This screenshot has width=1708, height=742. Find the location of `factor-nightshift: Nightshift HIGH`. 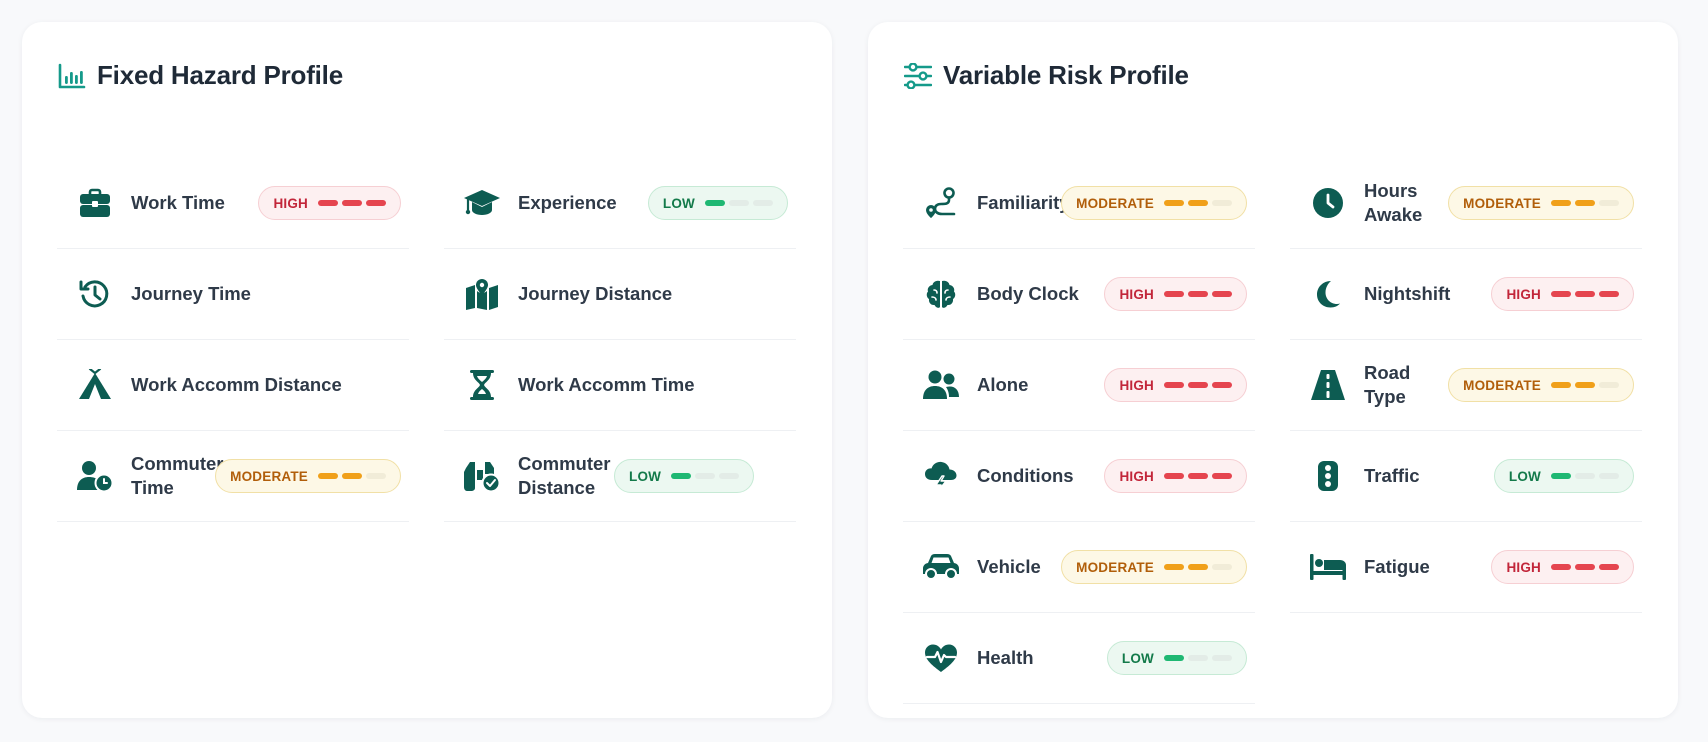

factor-nightshift: Nightshift HIGH is located at coordinates (1466, 294).